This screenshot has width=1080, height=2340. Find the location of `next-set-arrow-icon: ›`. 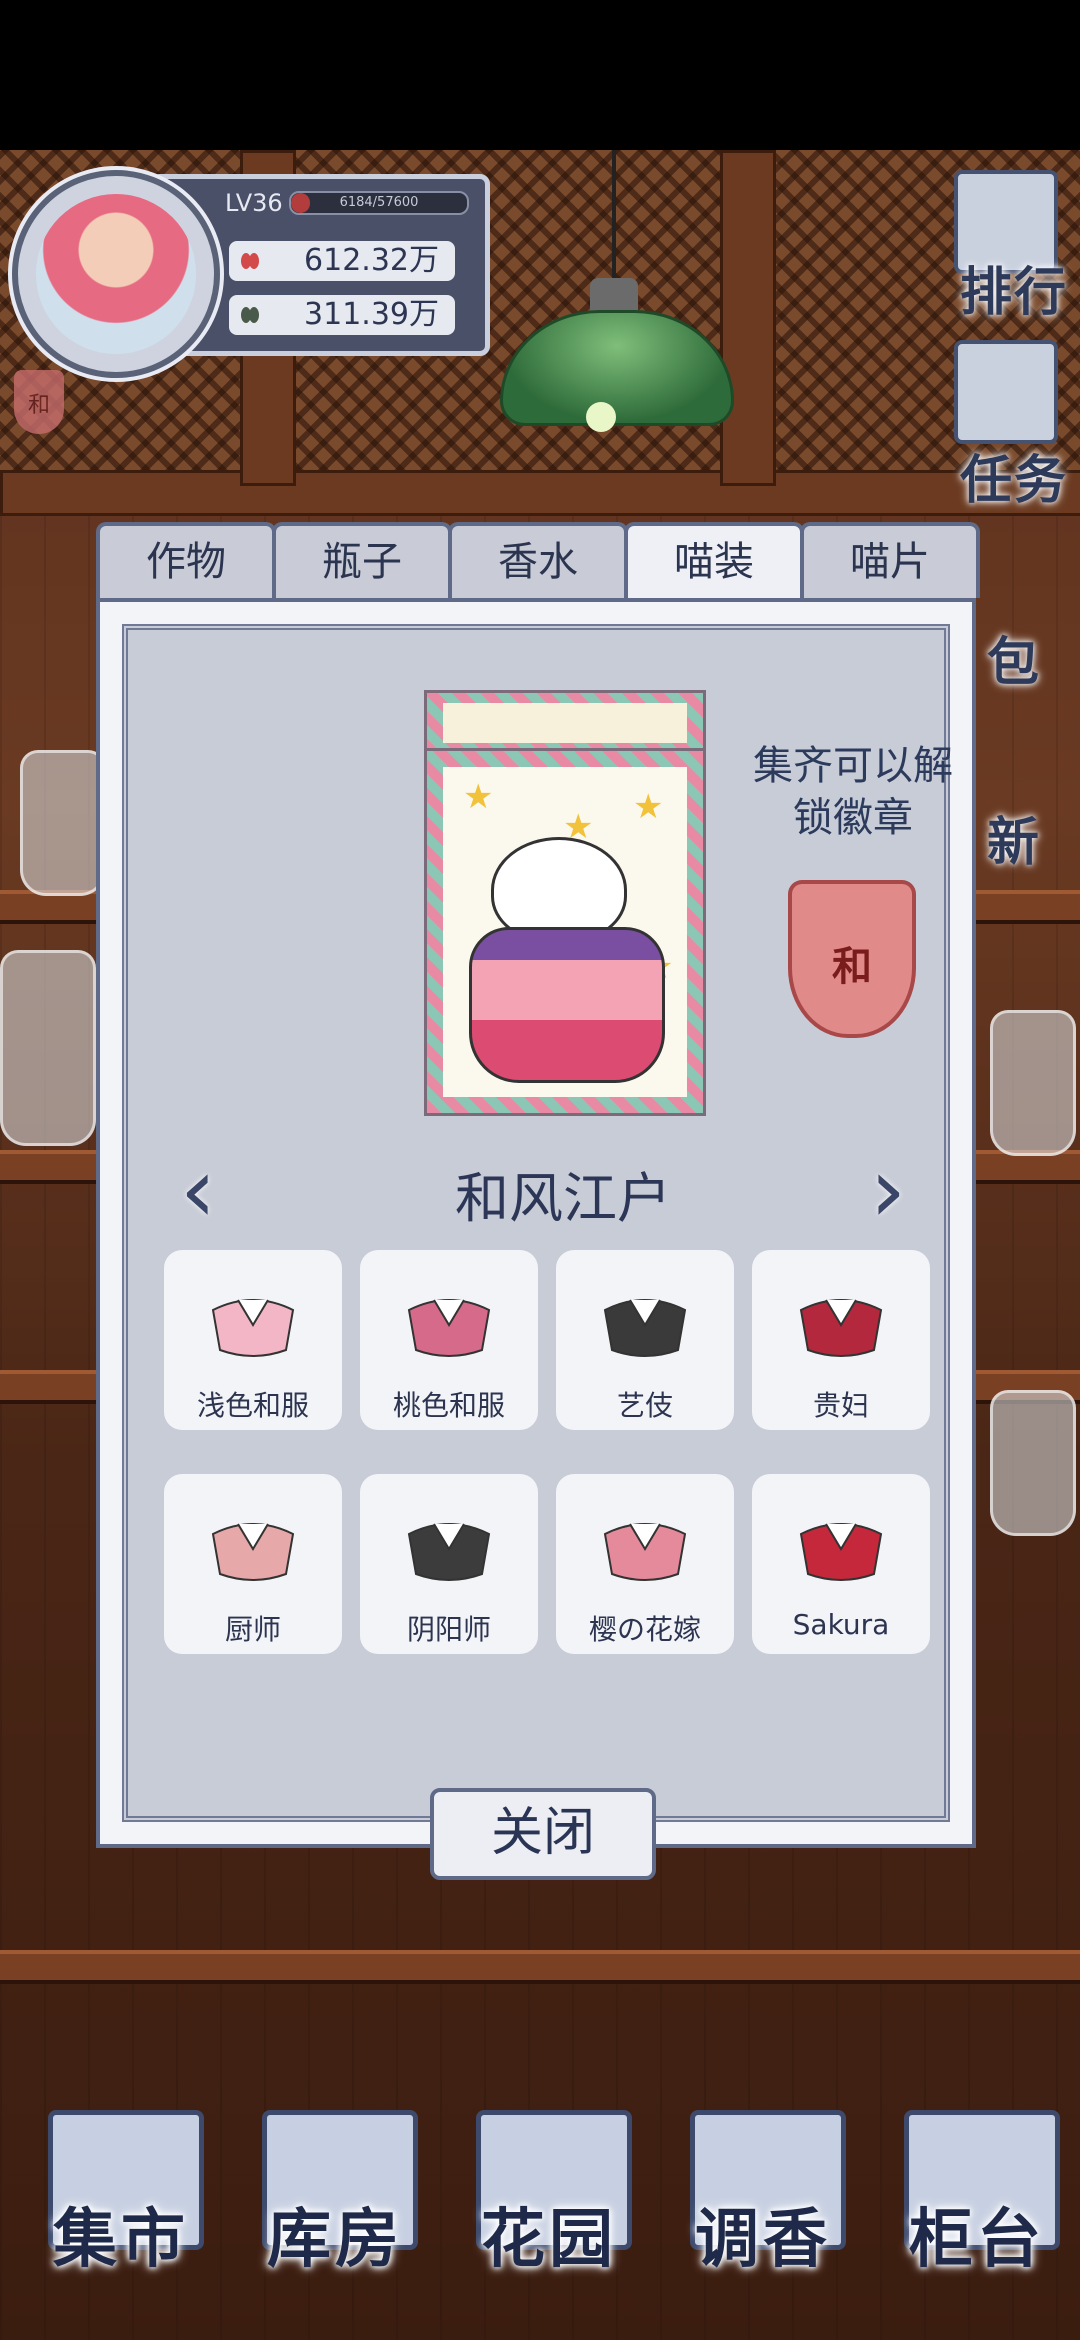

next-set-arrow-icon: › is located at coordinates (888, 1191).